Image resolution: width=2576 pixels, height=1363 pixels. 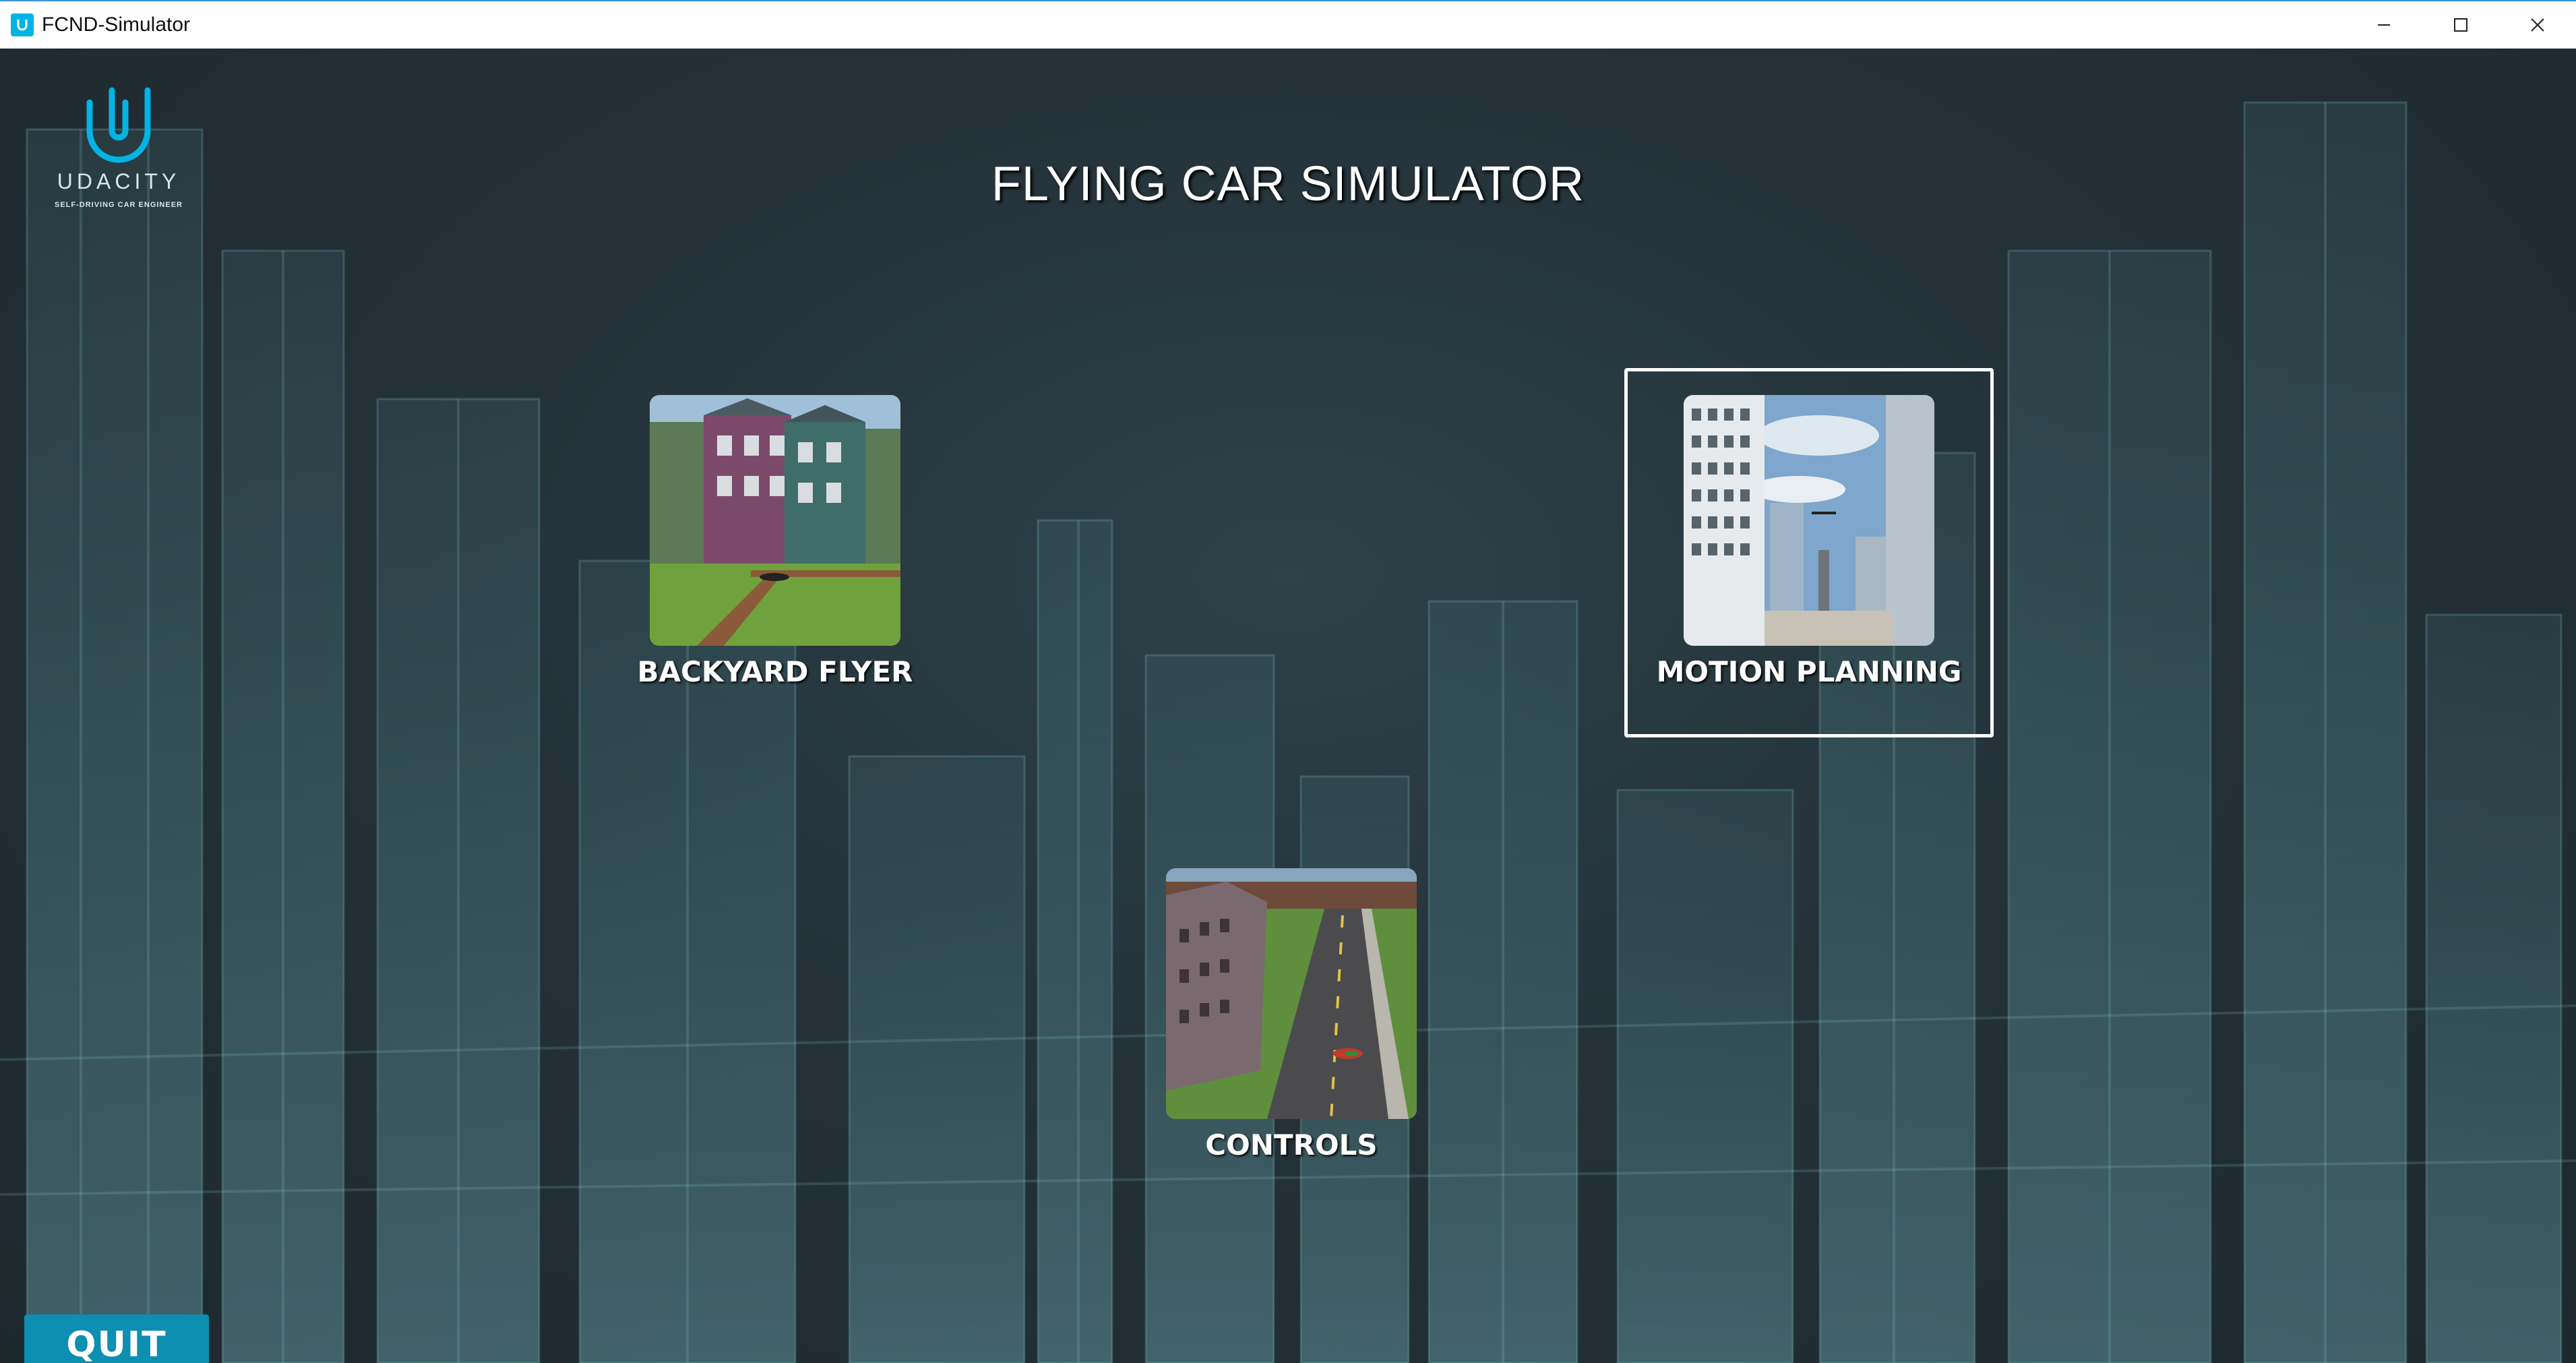 I want to click on window-controls, so click(x=2460, y=25).